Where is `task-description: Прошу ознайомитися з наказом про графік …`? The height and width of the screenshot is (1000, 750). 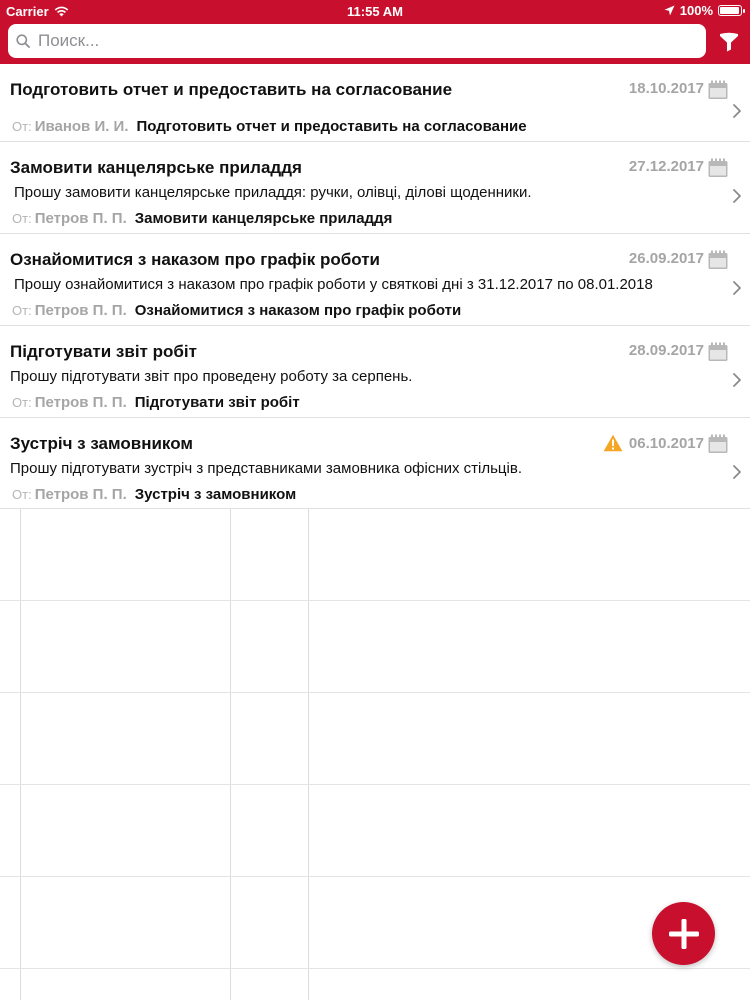
task-description: Прошу ознайомитися з наказом про графік … is located at coordinates (333, 284).